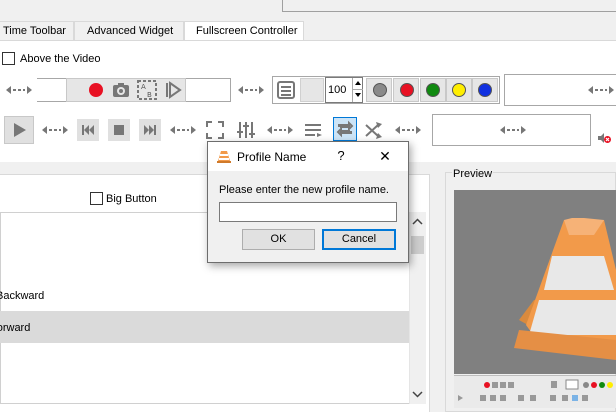 This screenshot has height=412, width=616. What do you see at coordinates (60, 59) in the screenshot?
I see `above-video-label: Above the Video` at bounding box center [60, 59].